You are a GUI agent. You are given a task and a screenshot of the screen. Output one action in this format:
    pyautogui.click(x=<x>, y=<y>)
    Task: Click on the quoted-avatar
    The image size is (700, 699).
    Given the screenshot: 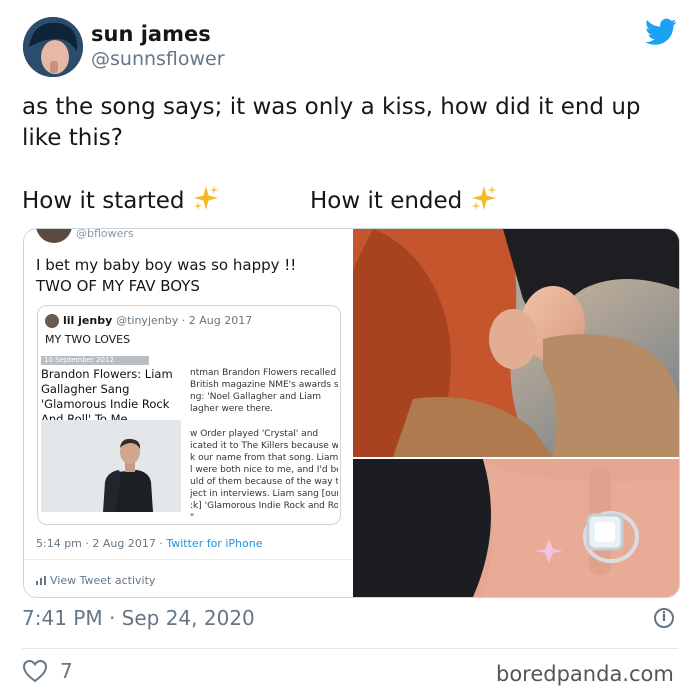 What is the action you would take?
    pyautogui.click(x=52, y=321)
    